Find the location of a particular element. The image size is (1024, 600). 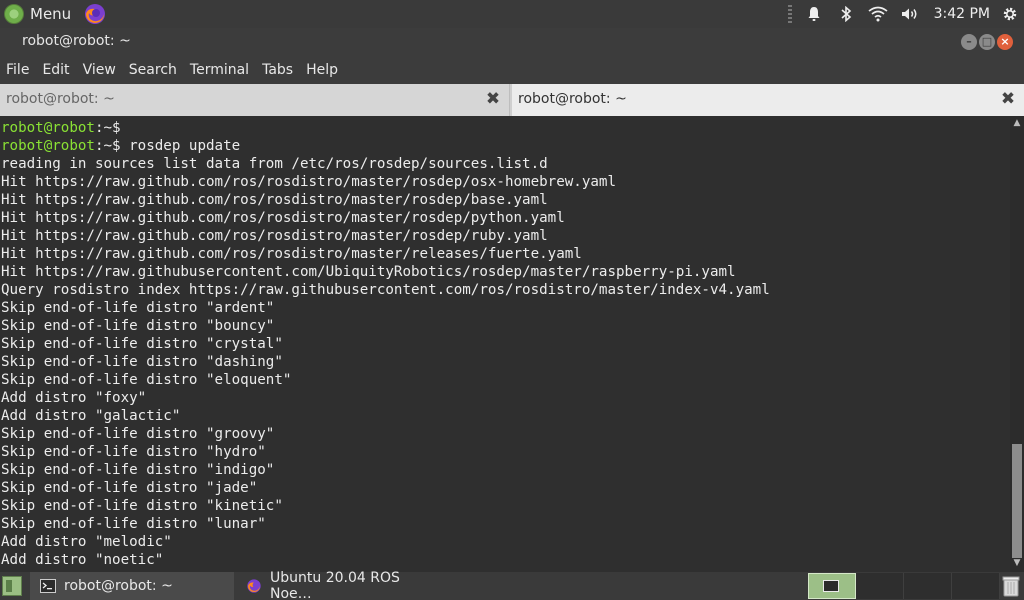

terminal-line: Skip end-of-life distro "jade" is located at coordinates (505, 488).